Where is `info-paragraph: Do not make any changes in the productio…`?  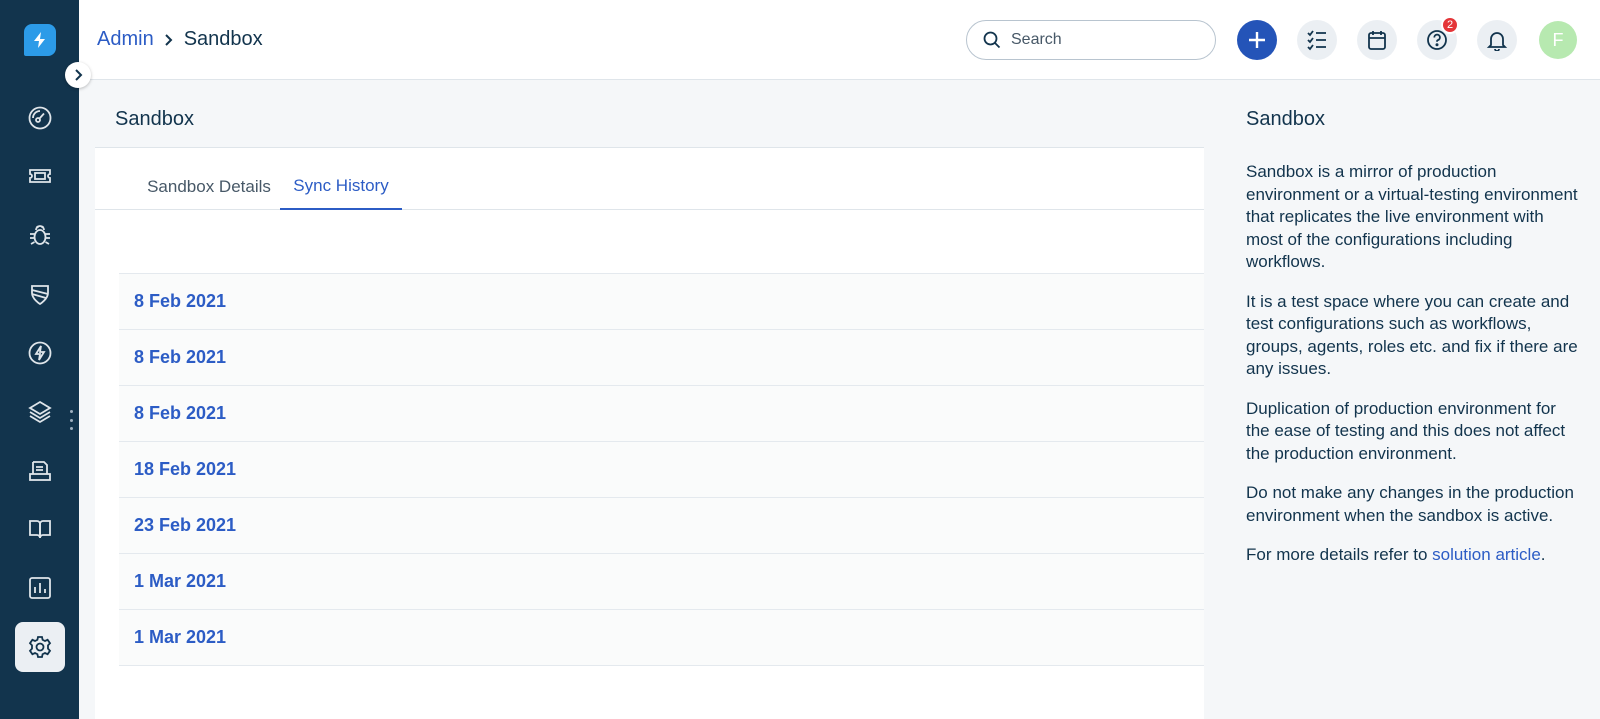
info-paragraph: Do not make any changes in the productio… is located at coordinates (1410, 504).